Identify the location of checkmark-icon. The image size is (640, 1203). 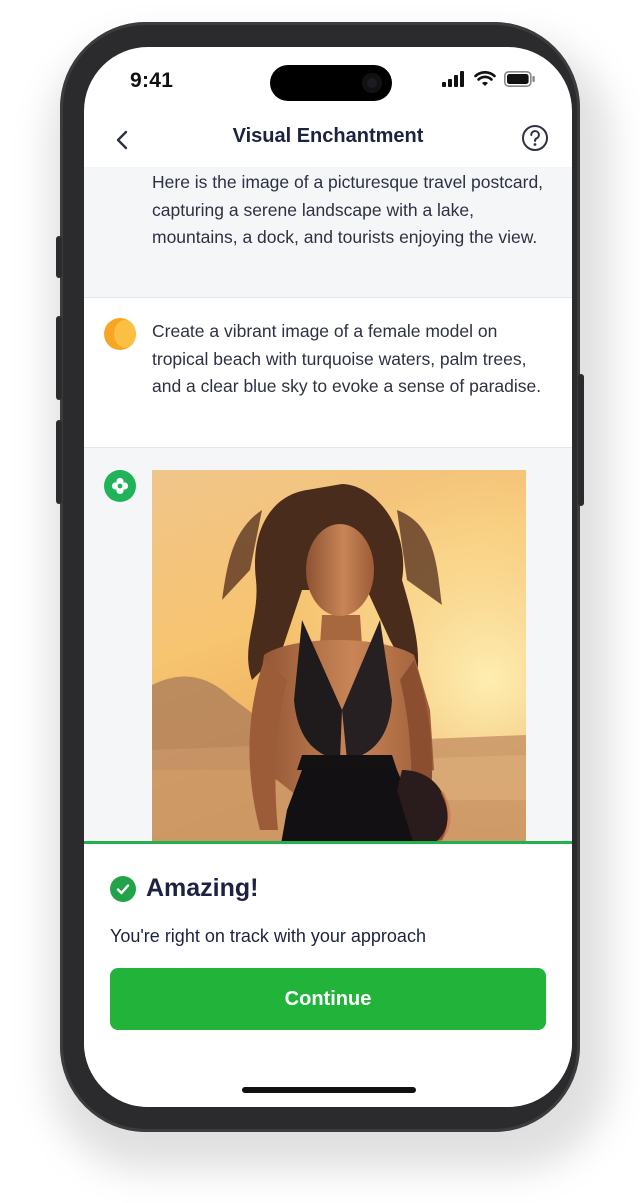
(123, 888).